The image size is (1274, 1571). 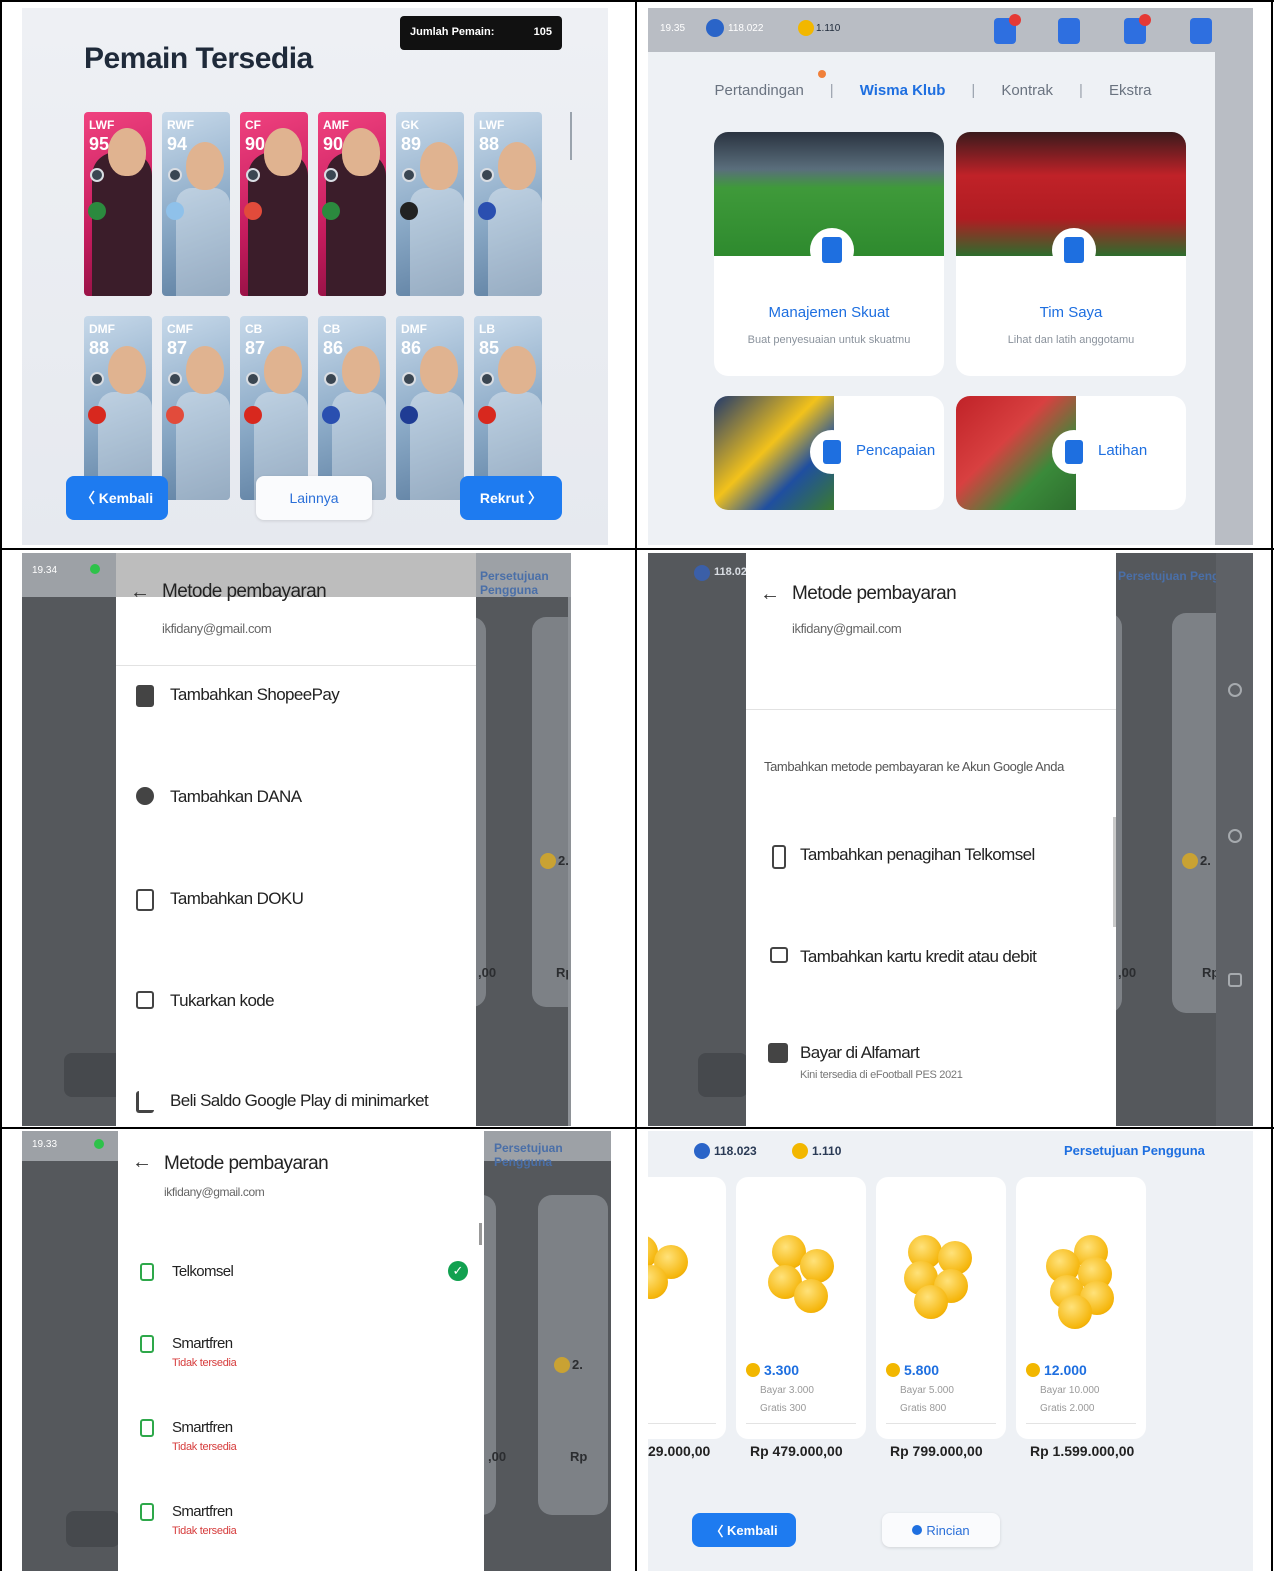 I want to click on check-icon: ✓, so click(x=458, y=1271).